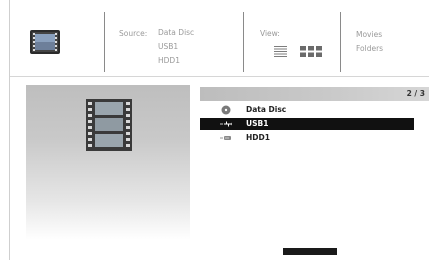 This screenshot has height=260, width=429. Describe the element at coordinates (133, 33) in the screenshot. I see `source-label: Source:` at that location.